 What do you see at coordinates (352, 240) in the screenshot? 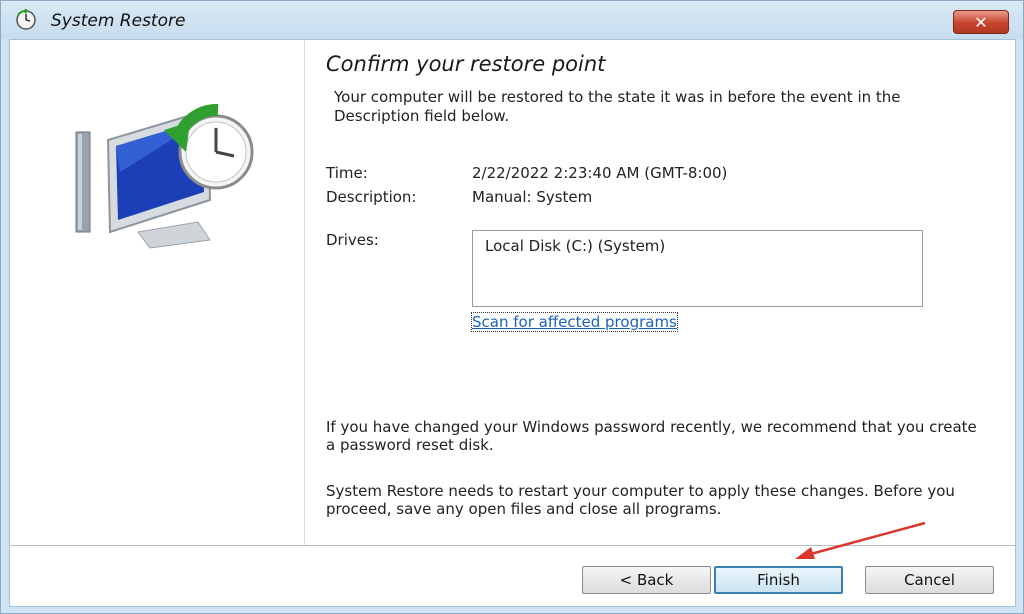
I see `drives-label: Drives:` at bounding box center [352, 240].